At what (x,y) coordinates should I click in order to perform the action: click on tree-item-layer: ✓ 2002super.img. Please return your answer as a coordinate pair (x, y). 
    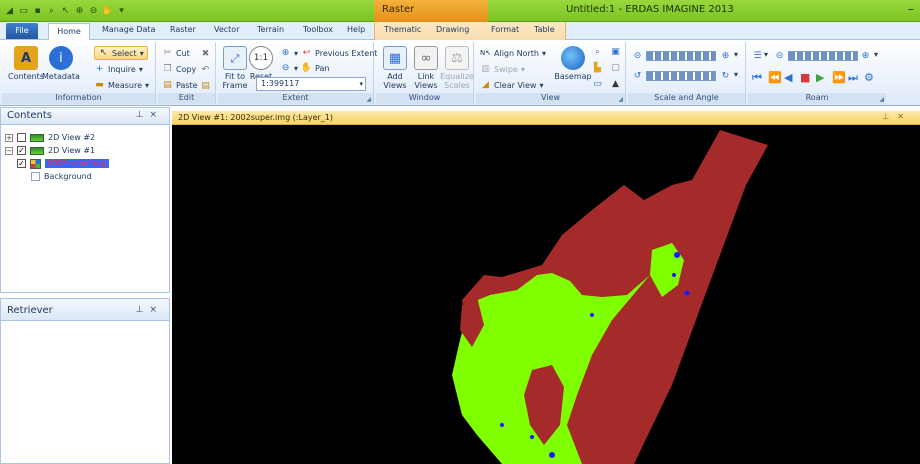
    Looking at the image, I should click on (63, 163).